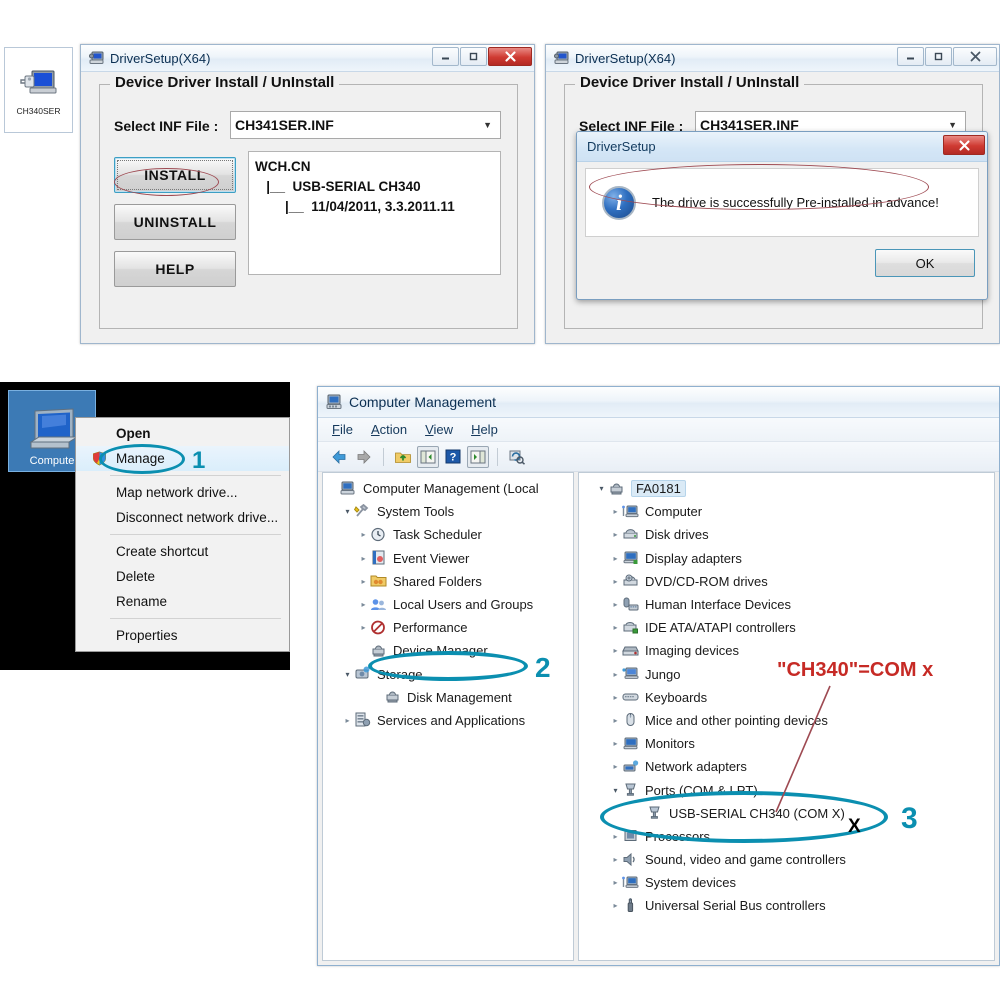 The height and width of the screenshot is (1000, 1000). I want to click on info-icon-glyph: i, so click(619, 202).